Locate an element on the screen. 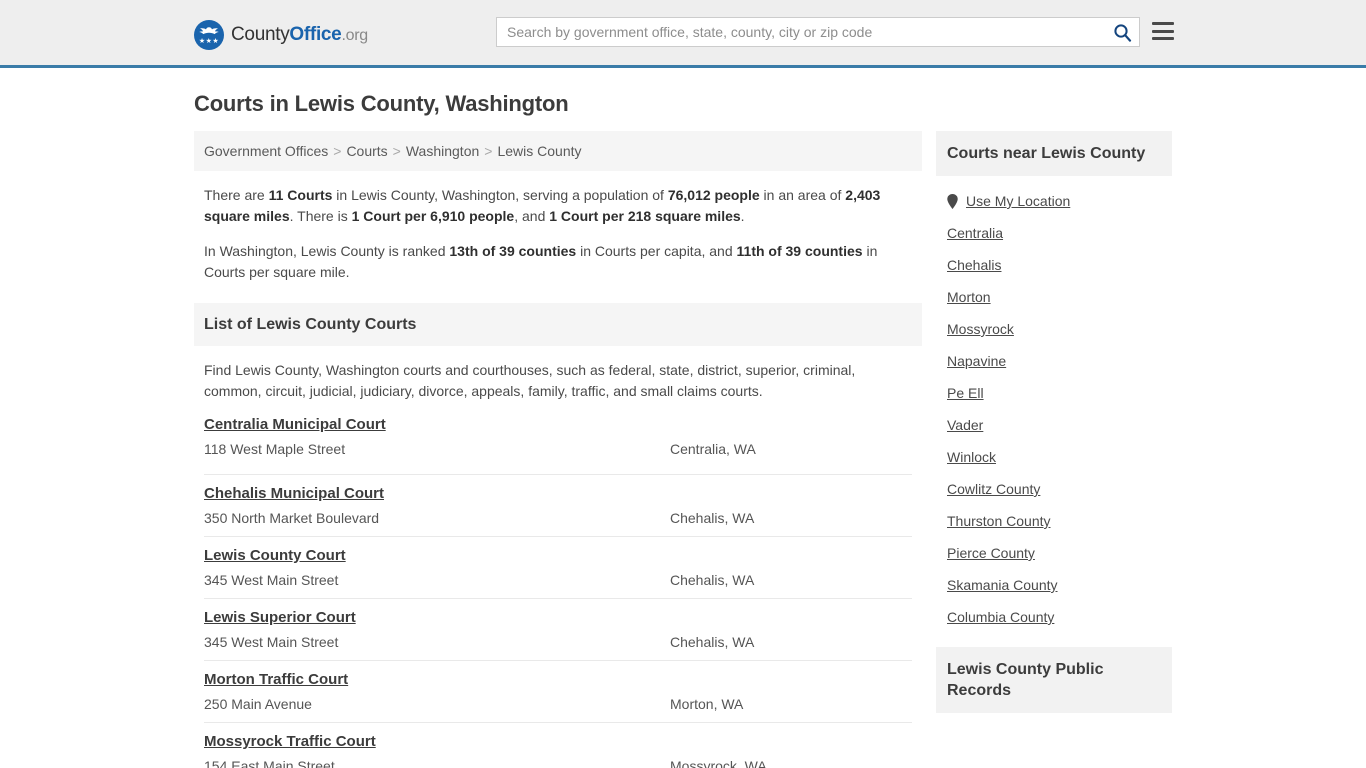 This screenshot has height=768, width=1366. statistic-value: 11 Courts is located at coordinates (300, 195).